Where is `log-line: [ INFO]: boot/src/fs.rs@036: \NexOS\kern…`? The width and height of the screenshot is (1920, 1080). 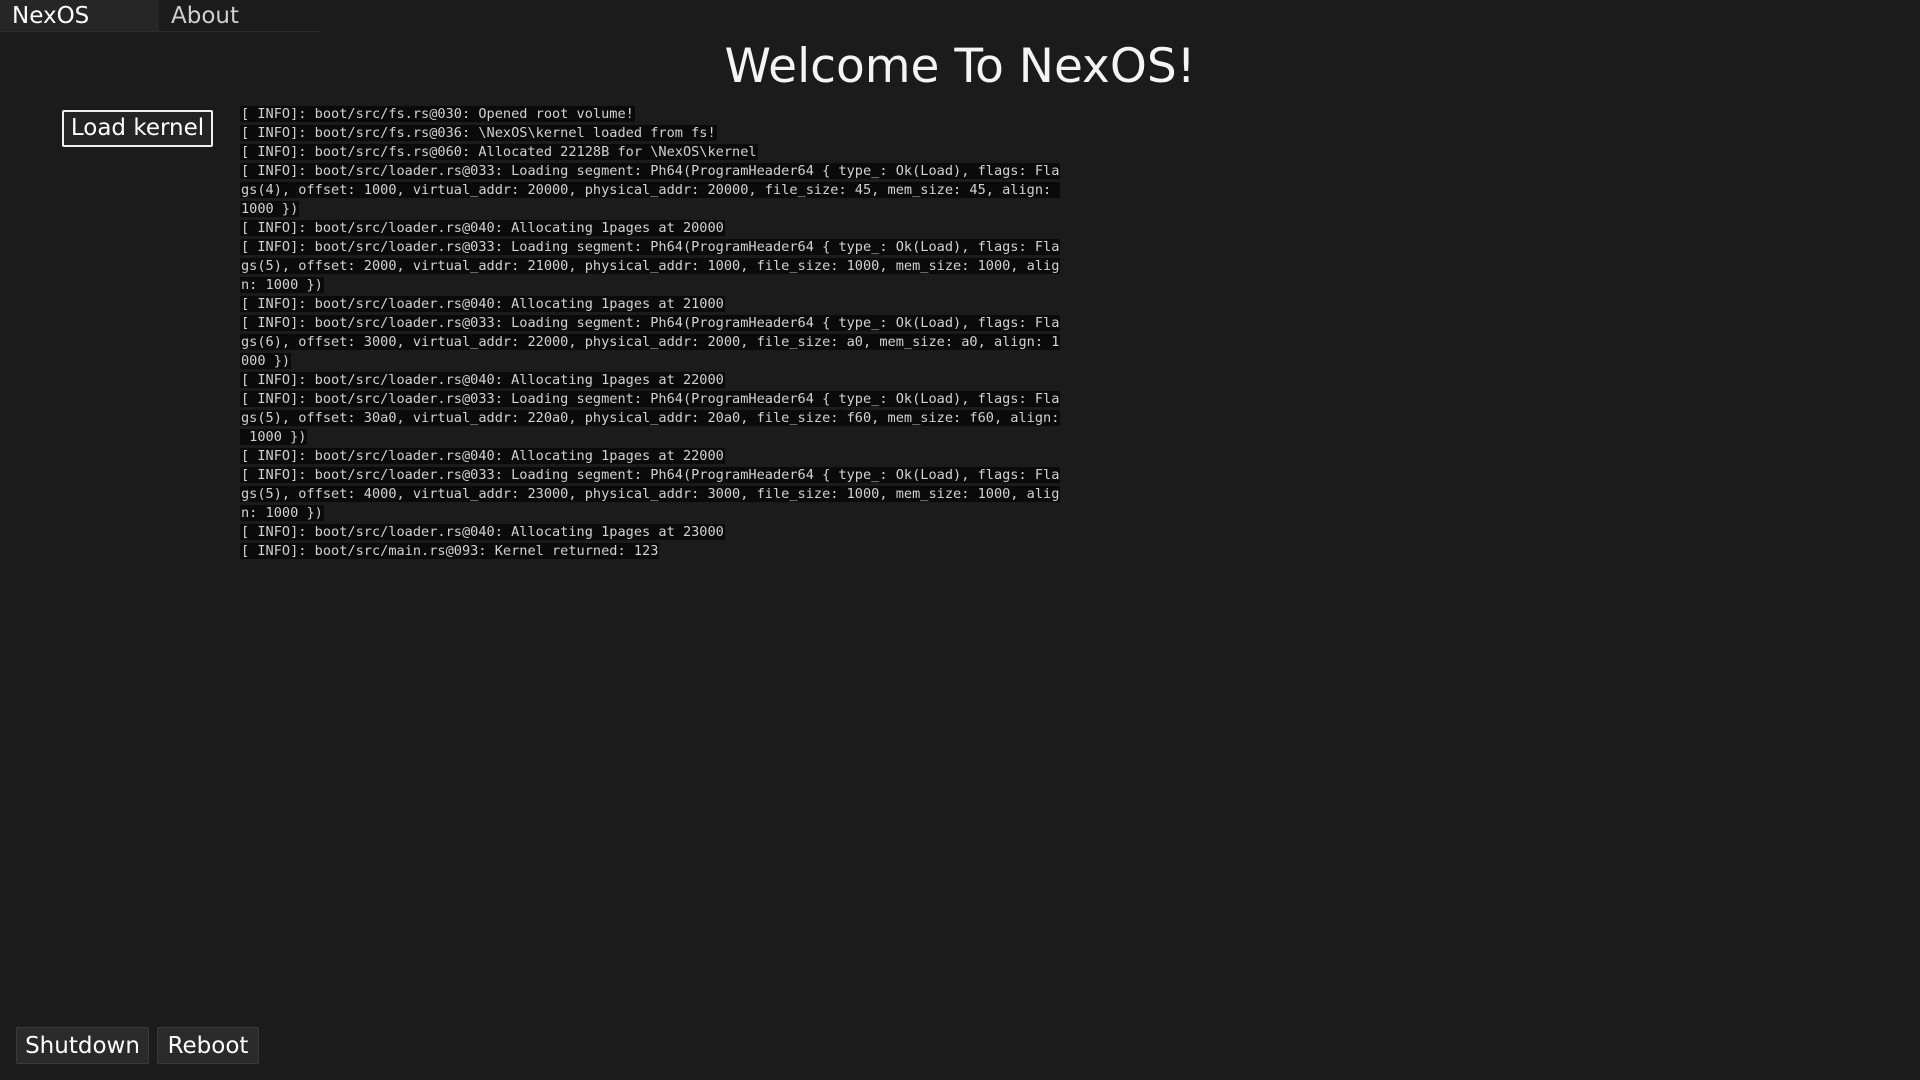 log-line: [ INFO]: boot/src/fs.rs@036: \NexOS\kern… is located at coordinates (640, 133).